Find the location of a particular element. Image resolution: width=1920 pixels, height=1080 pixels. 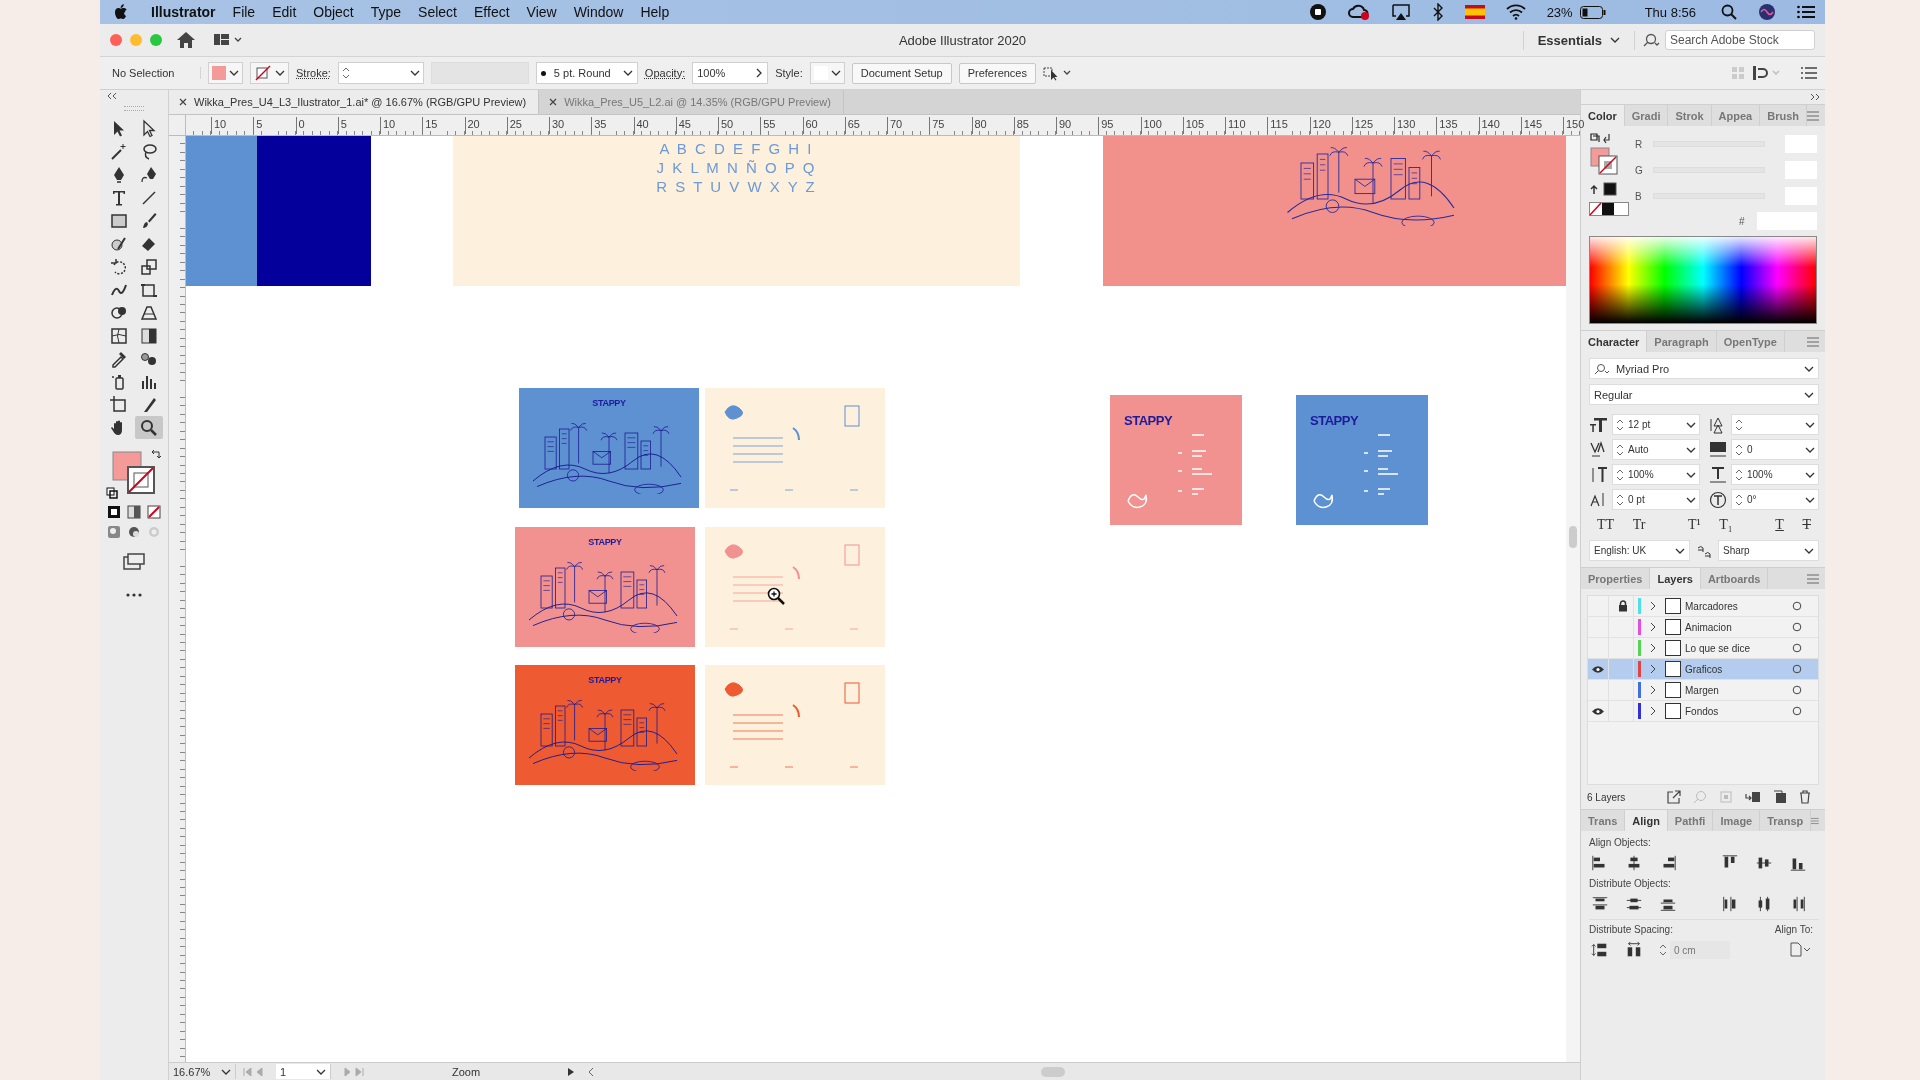

opacity-field: 100% is located at coordinates (730, 73).